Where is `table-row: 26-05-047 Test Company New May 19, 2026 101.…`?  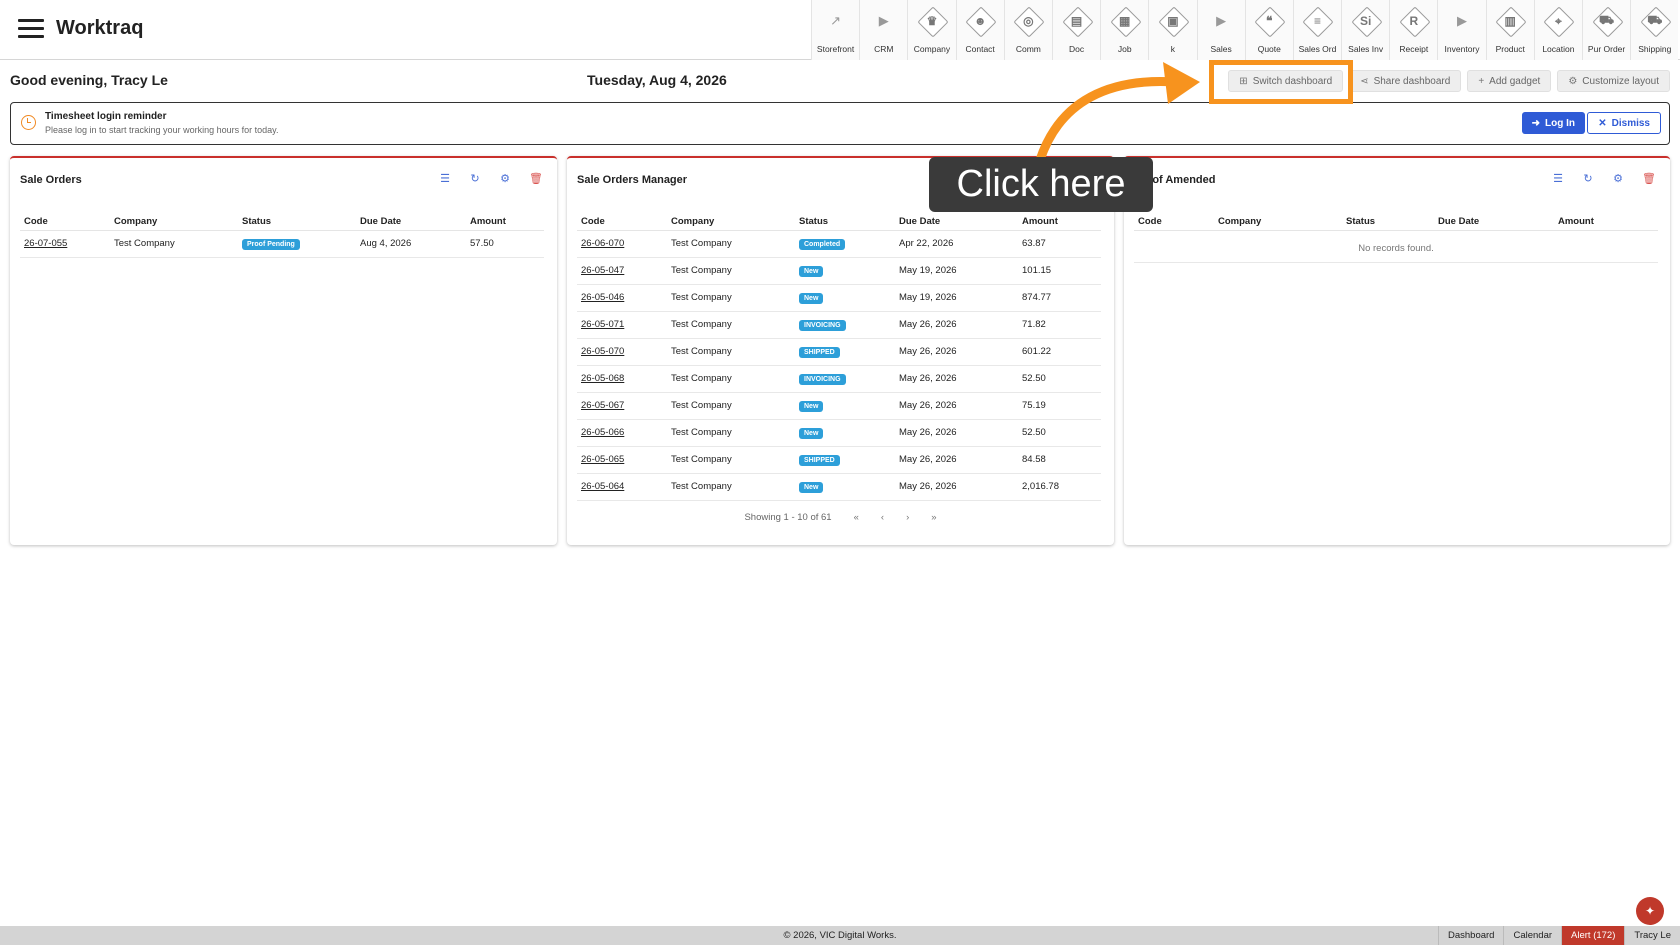
table-row: 26-05-047 Test Company New May 19, 2026 101.… is located at coordinates (839, 271).